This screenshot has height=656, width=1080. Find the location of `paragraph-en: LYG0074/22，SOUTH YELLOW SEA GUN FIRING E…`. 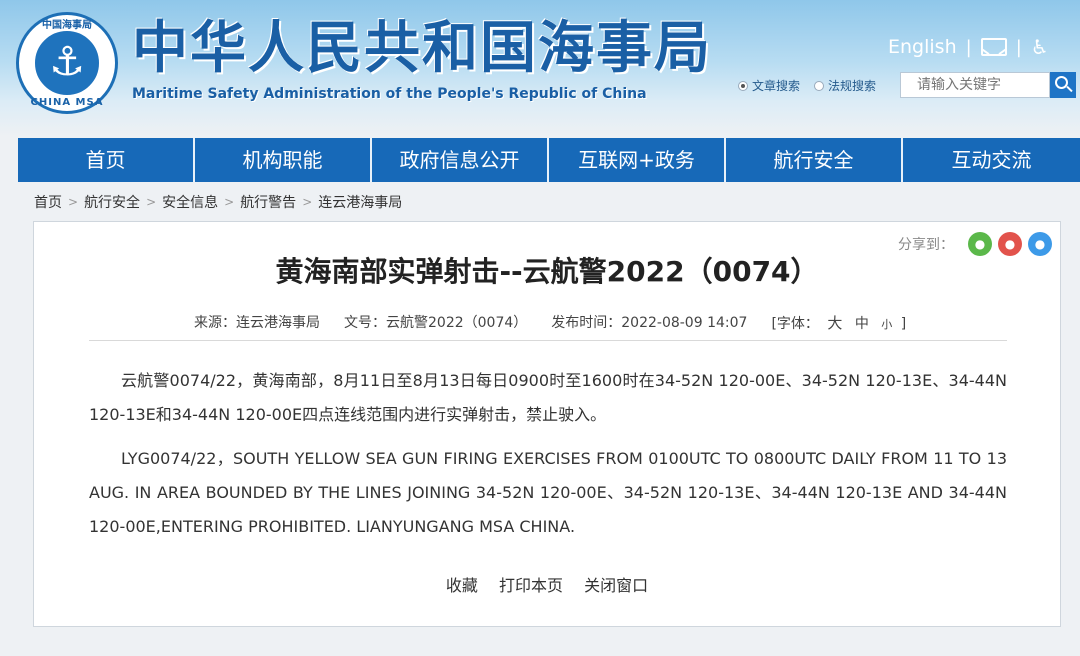

paragraph-en: LYG0074/22，SOUTH YELLOW SEA GUN FIRING E… is located at coordinates (548, 492).